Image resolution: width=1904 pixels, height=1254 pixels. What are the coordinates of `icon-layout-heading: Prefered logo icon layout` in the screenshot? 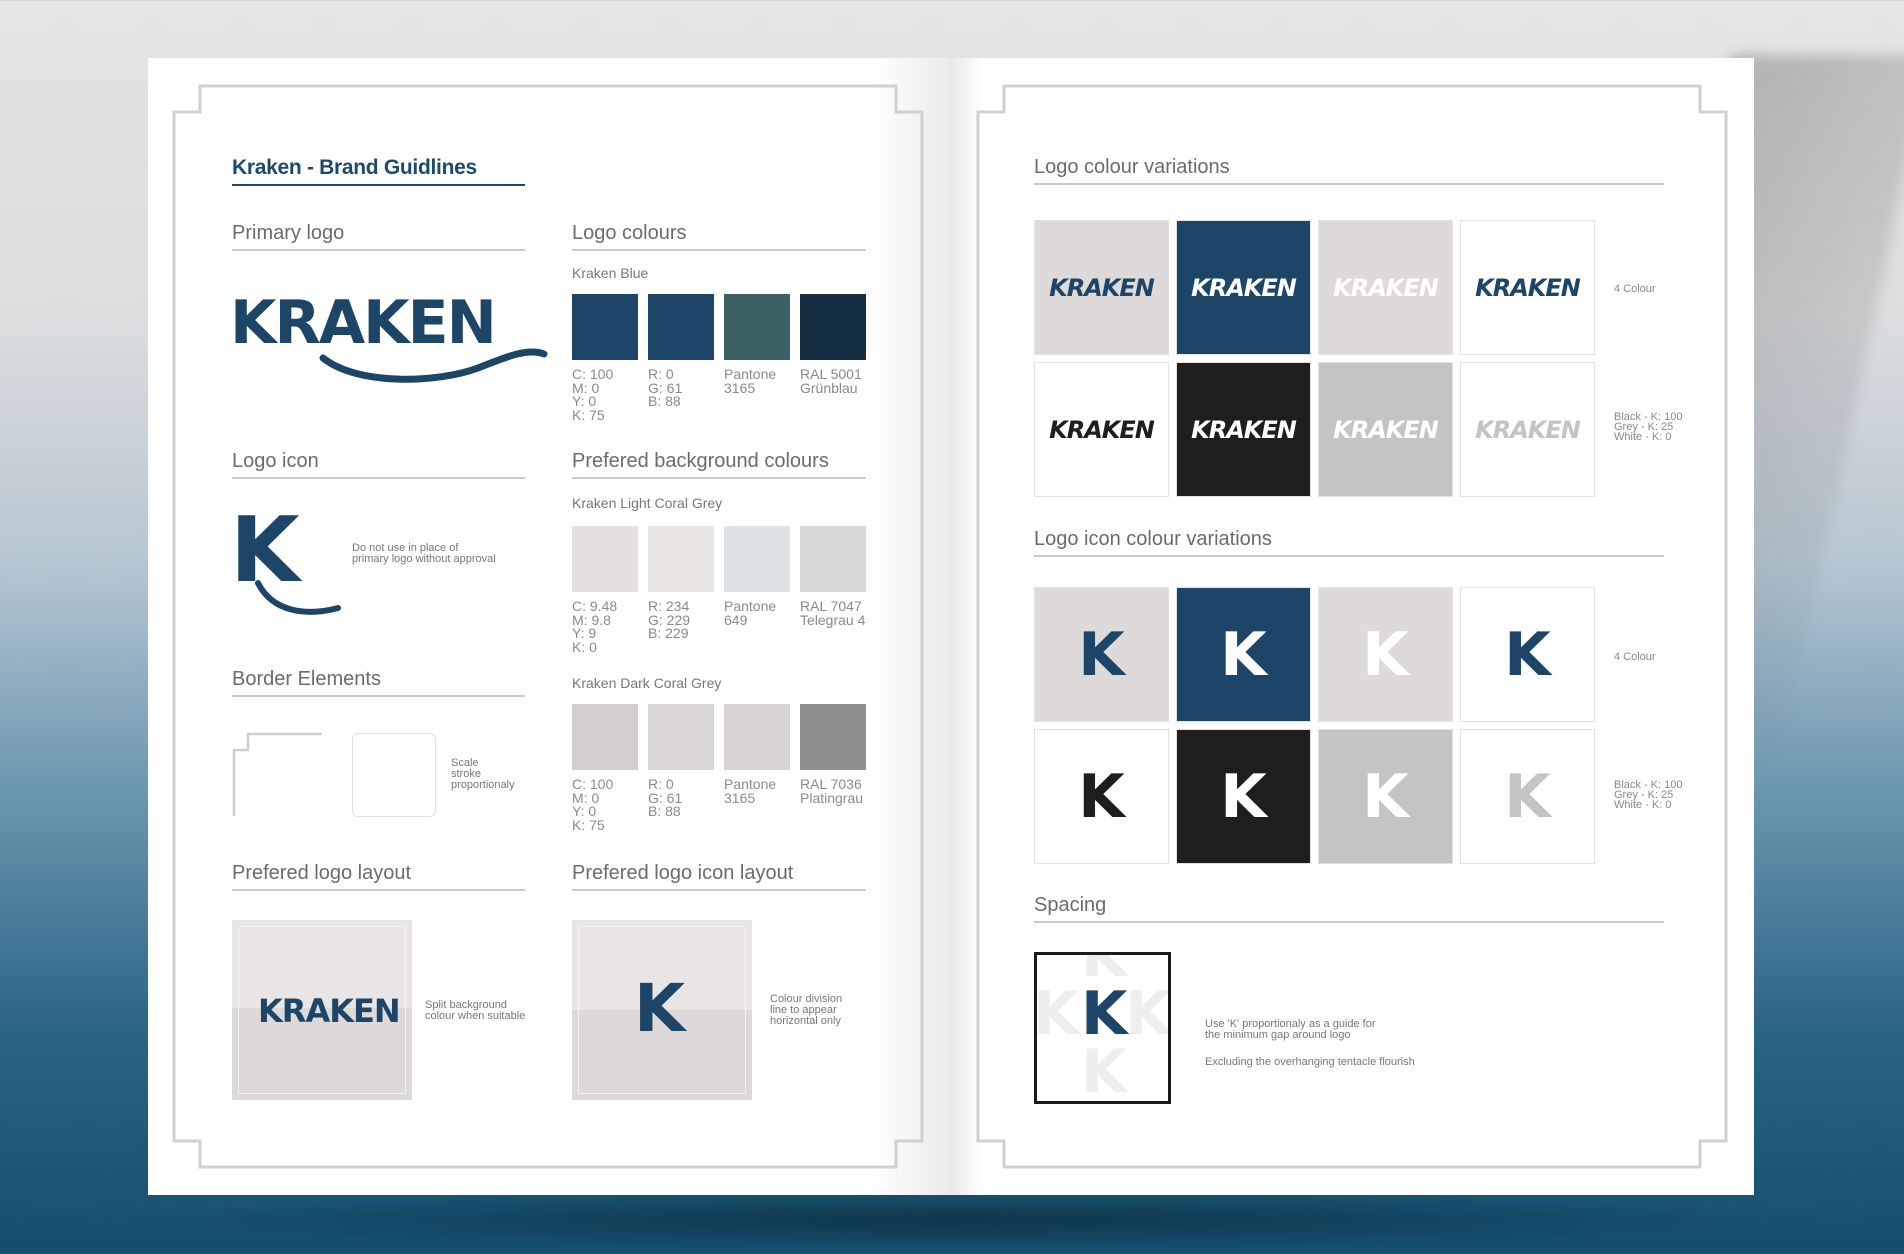 It's located at (719, 876).